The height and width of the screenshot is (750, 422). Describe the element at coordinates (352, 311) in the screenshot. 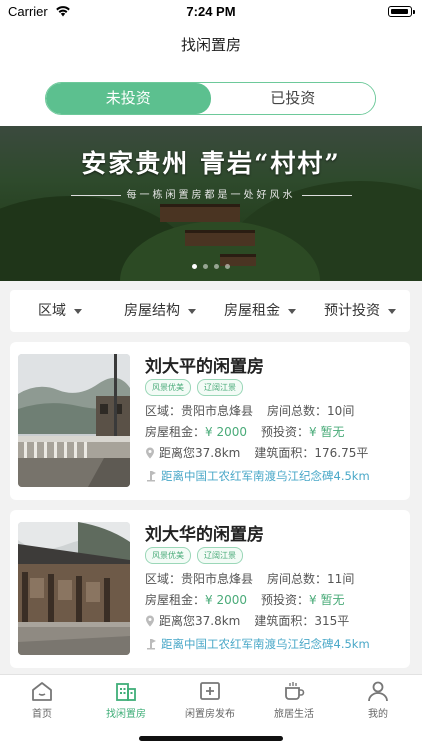

I see `filter-investment-label: 预计投资` at that location.